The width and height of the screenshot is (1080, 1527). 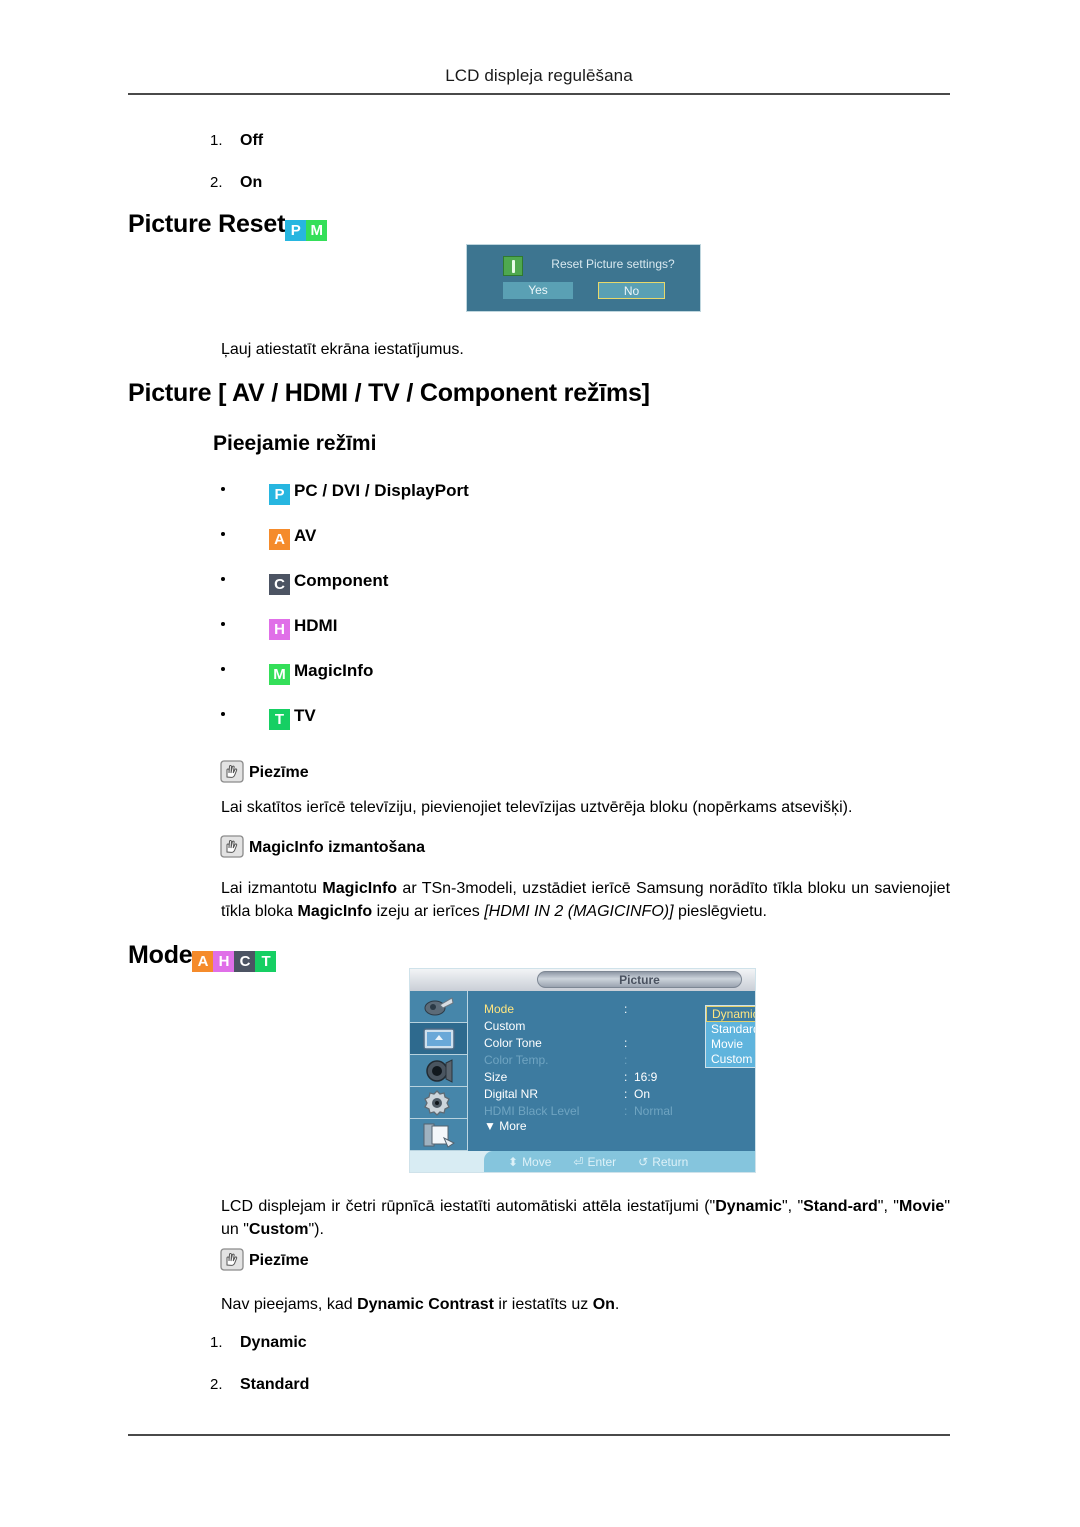 I want to click on osd-footer-return: ↺ Return, so click(x=663, y=1162).